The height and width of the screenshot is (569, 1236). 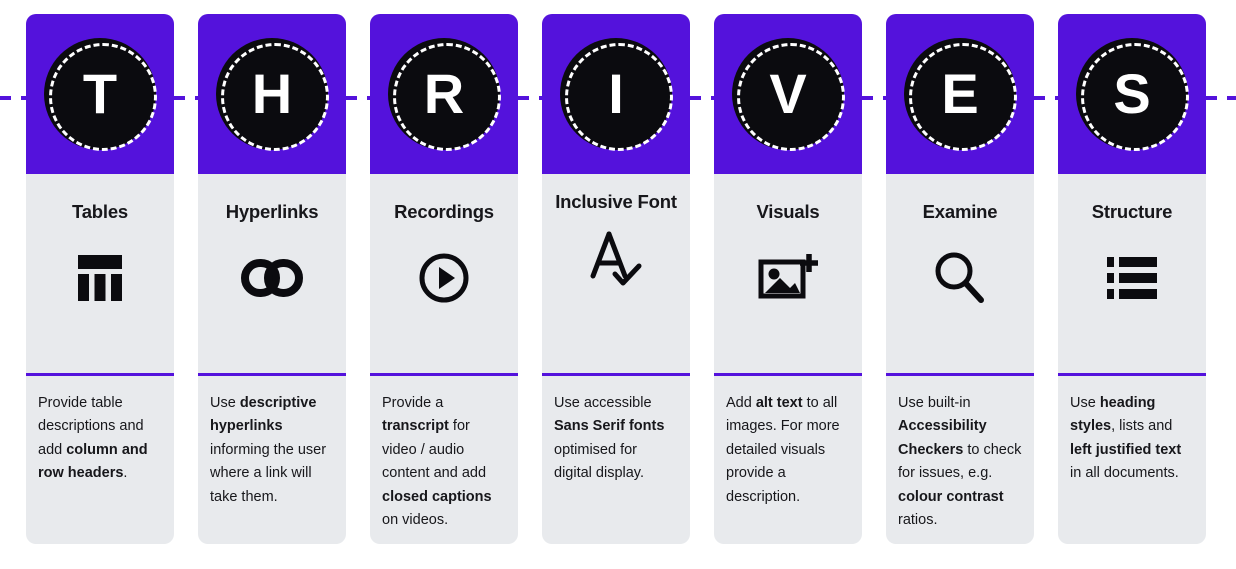 I want to click on link-icon, so click(x=272, y=278).